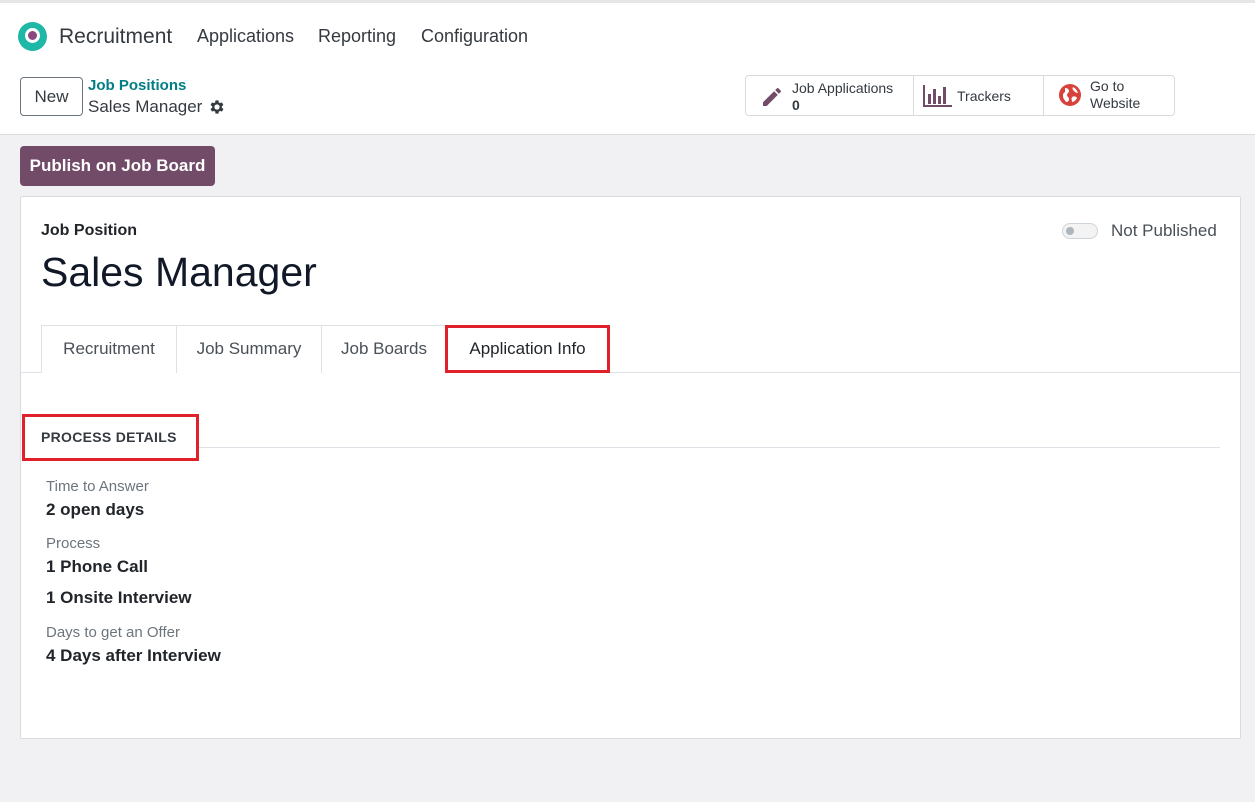 The height and width of the screenshot is (802, 1255). I want to click on days-to-offer-label: Days to get an Offer, so click(113, 632).